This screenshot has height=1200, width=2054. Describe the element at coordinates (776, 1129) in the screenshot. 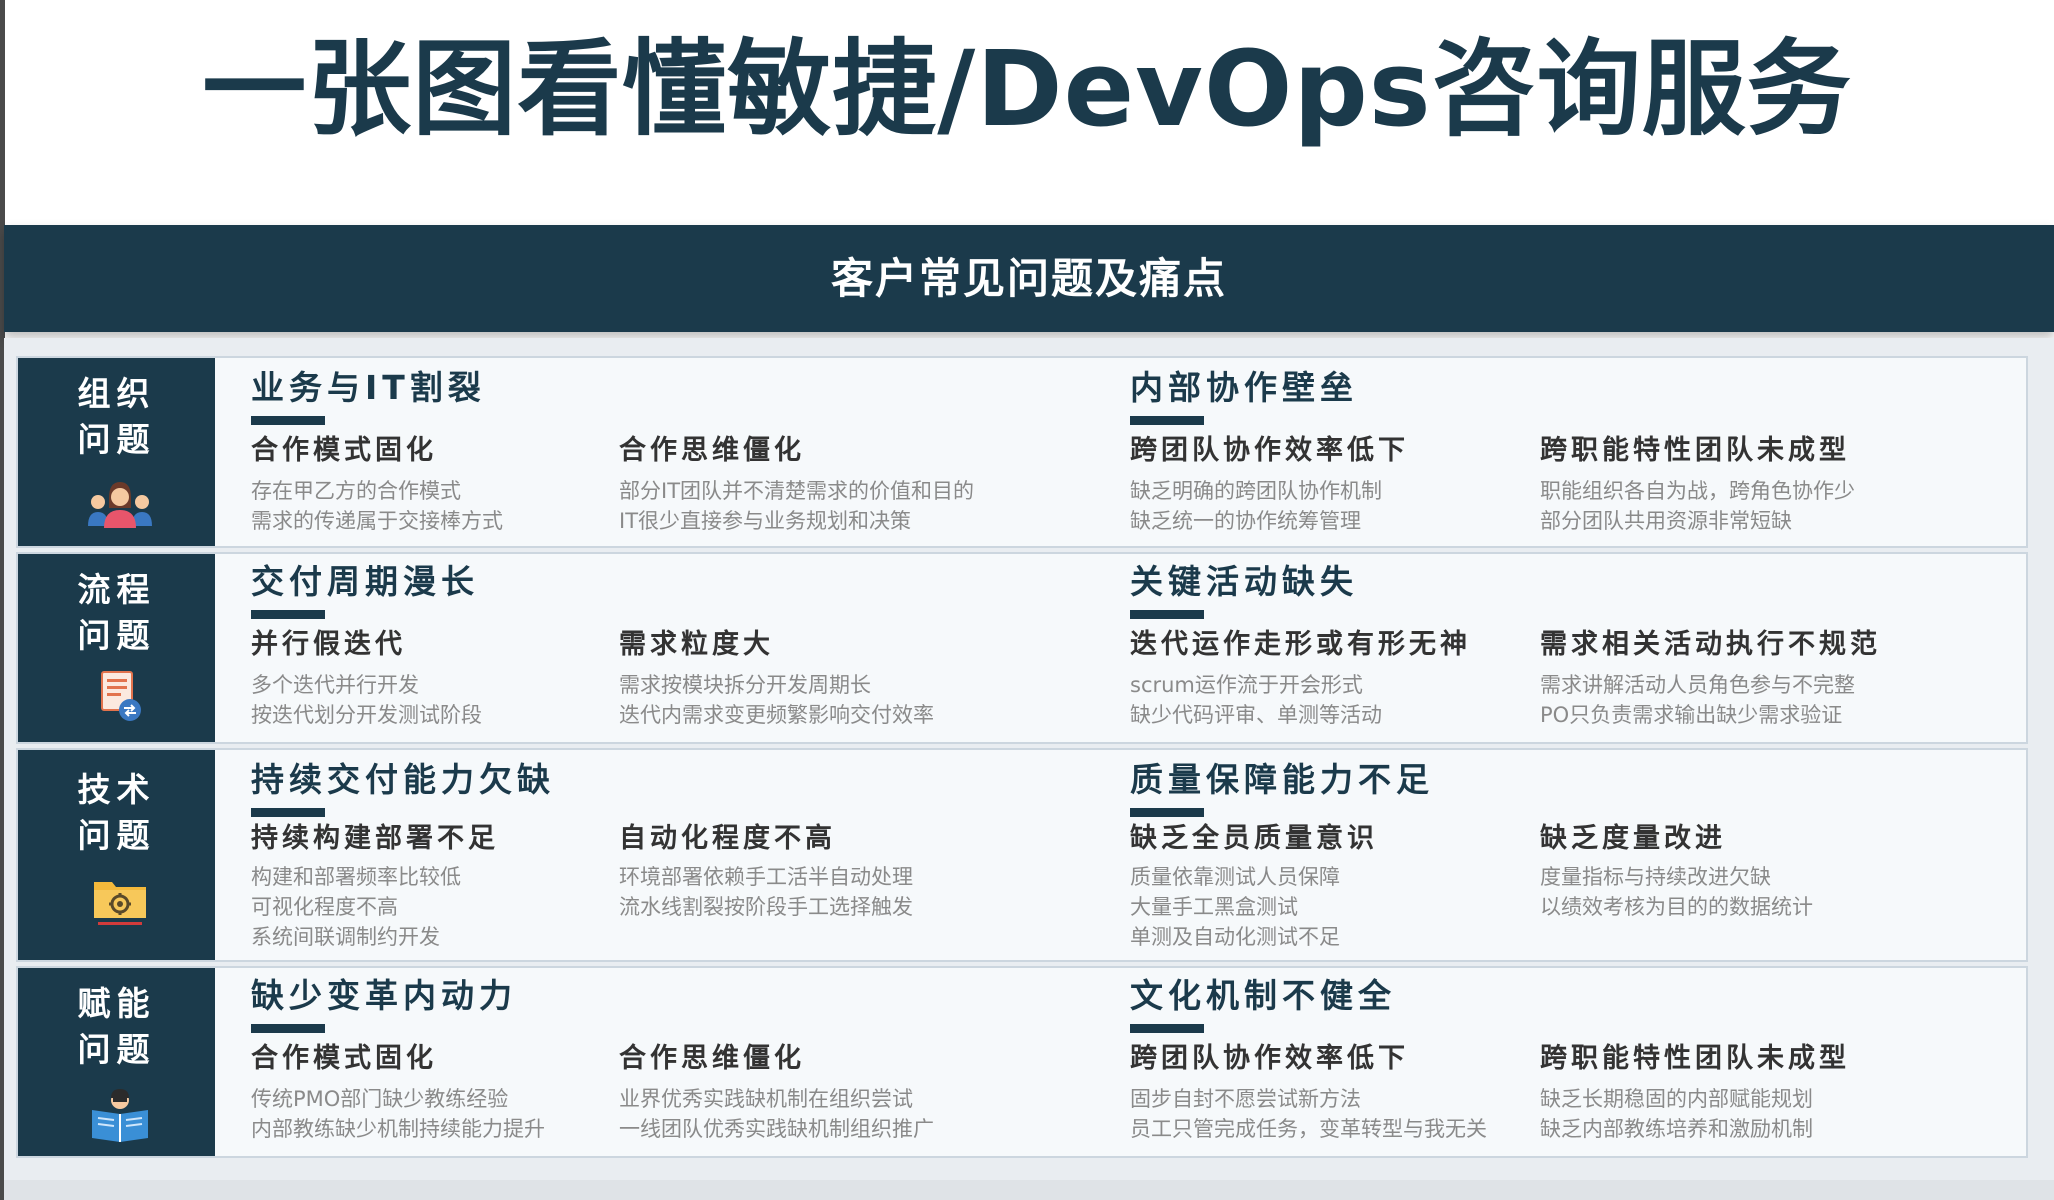

I see `detail-line: 一线团队优秀实践缺机制组织推广` at that location.